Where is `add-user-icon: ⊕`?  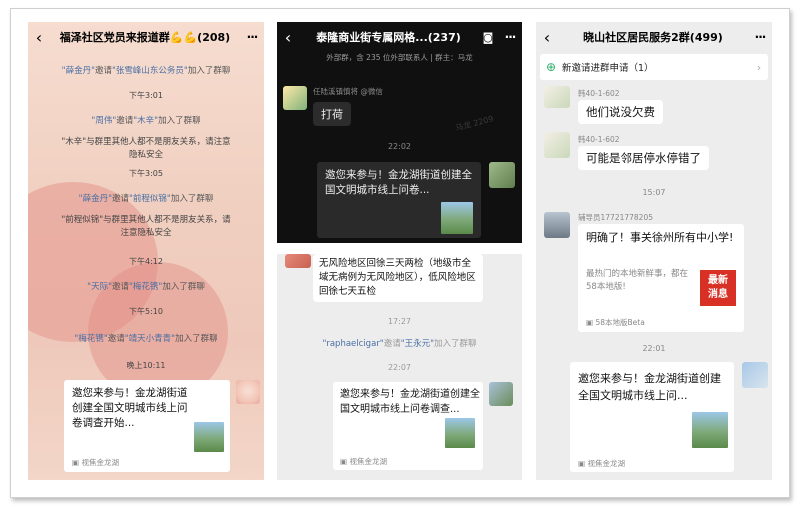 add-user-icon: ⊕ is located at coordinates (551, 67).